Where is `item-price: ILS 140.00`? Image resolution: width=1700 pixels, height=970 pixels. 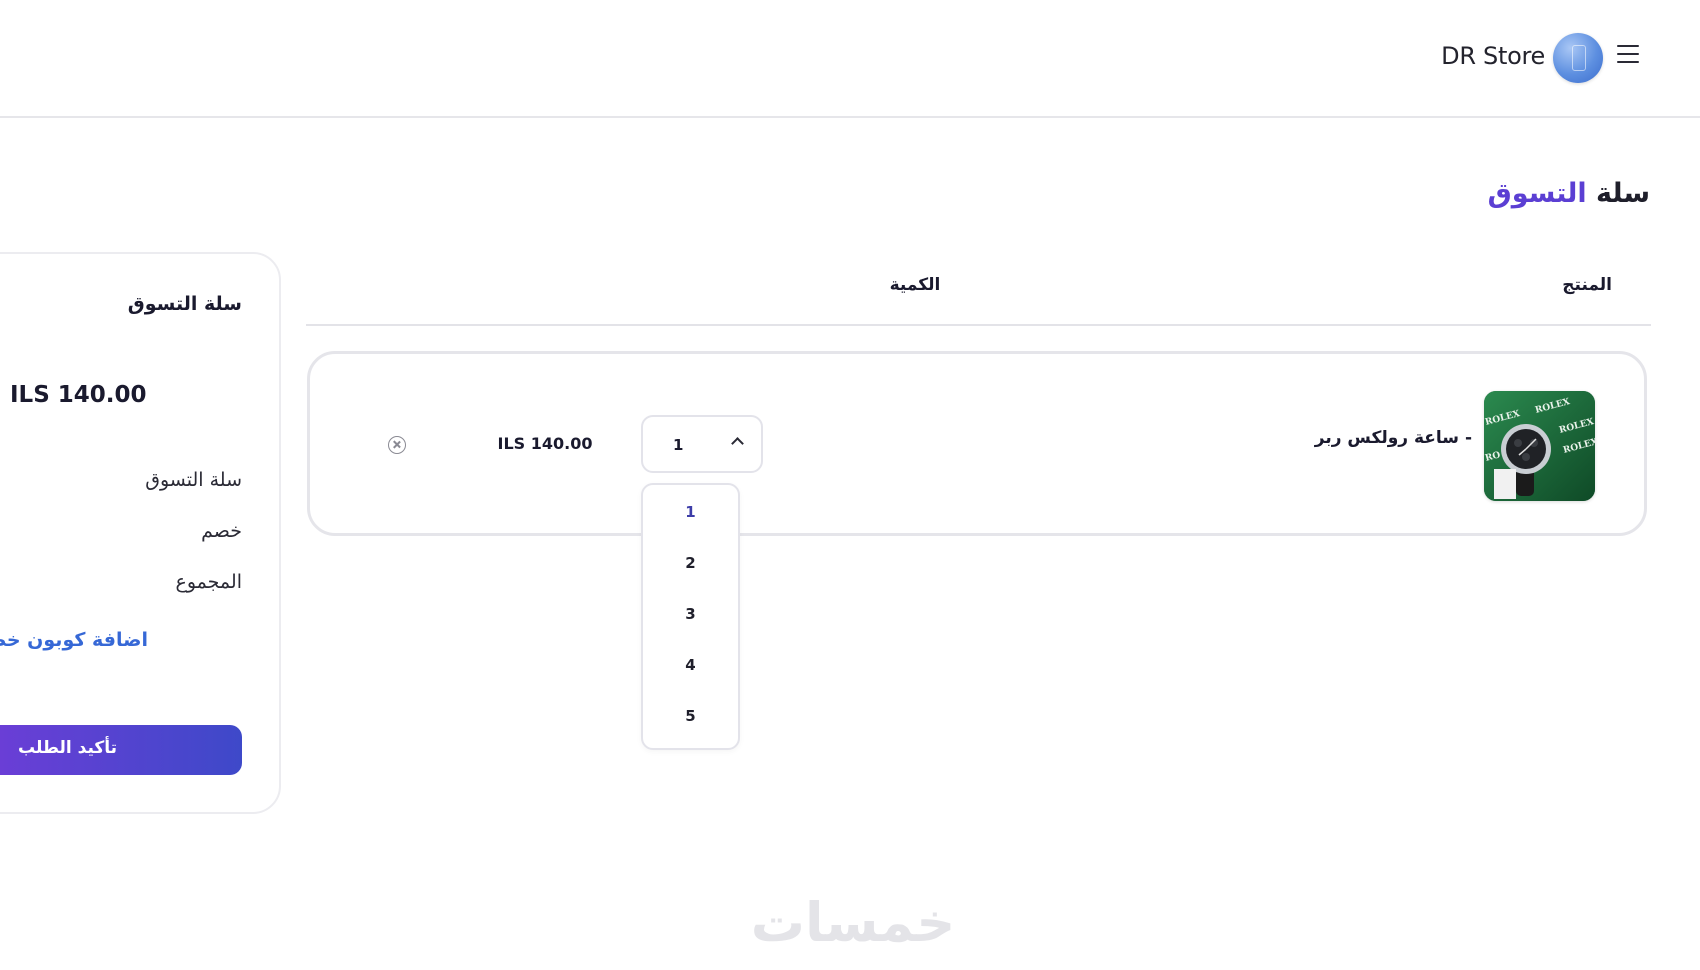
item-price: ILS 140.00 is located at coordinates (545, 443).